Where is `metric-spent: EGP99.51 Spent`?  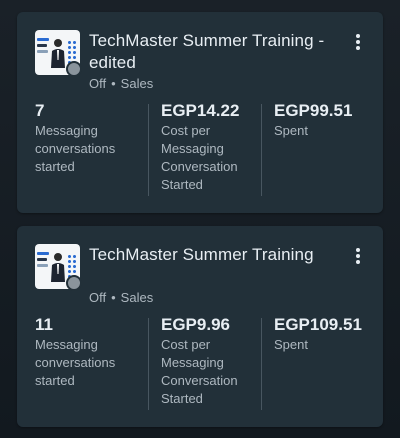
metric-spent: EGP99.51 Spent is located at coordinates (316, 148).